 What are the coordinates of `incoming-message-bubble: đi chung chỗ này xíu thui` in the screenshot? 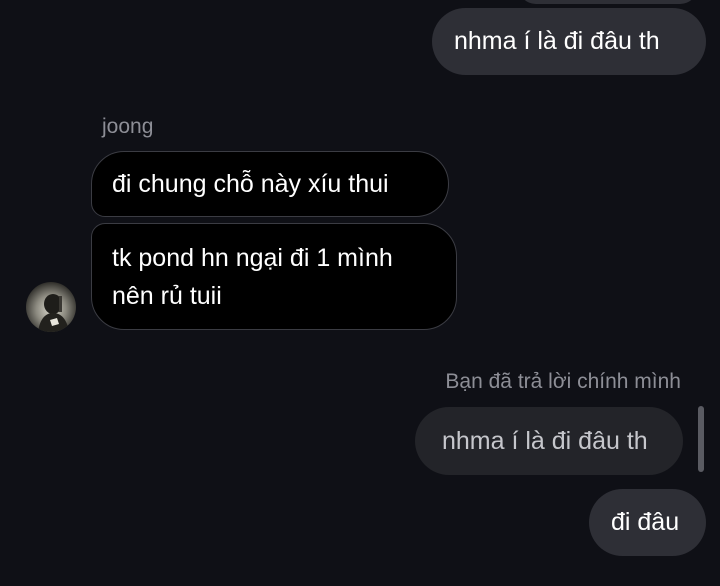 It's located at (270, 184).